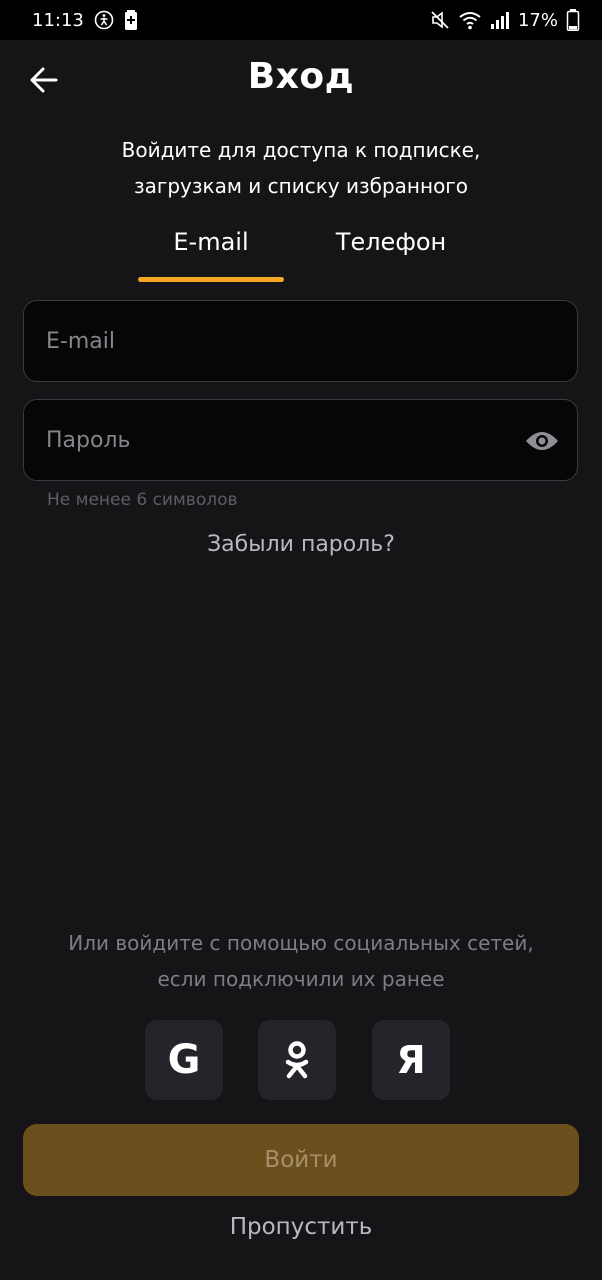  Describe the element at coordinates (286, 341) in the screenshot. I see `email-input` at that location.